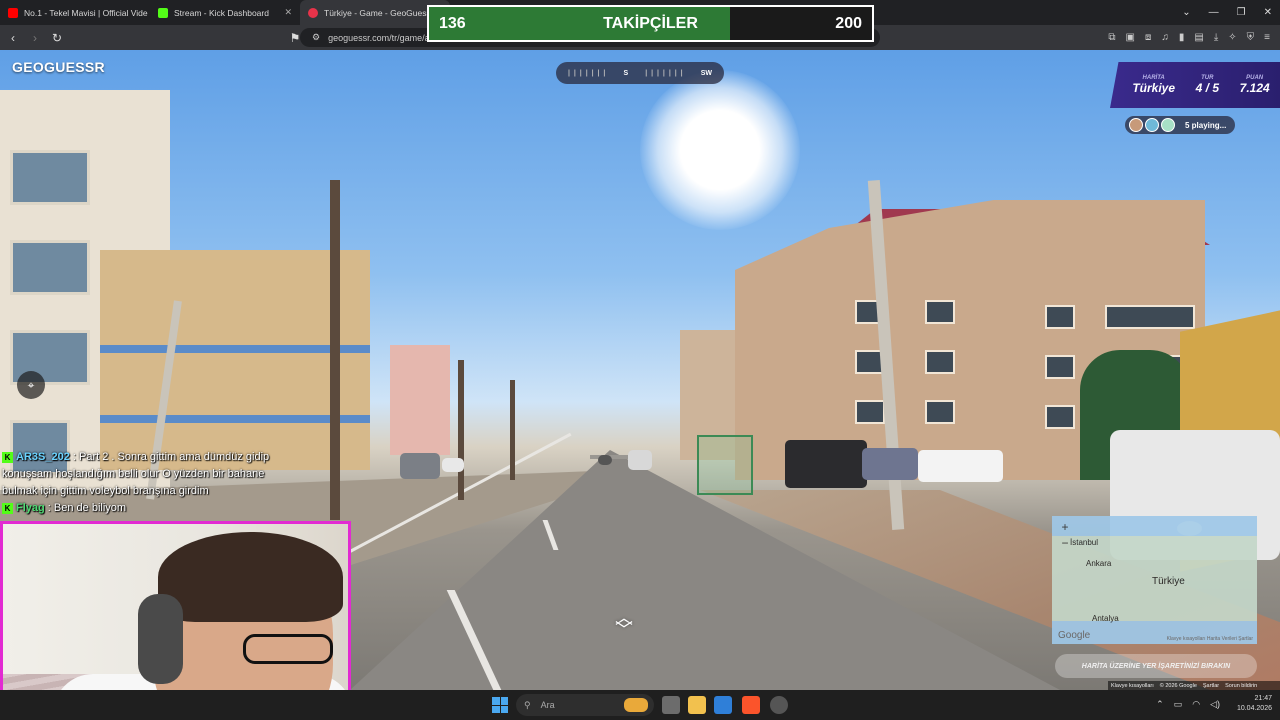  What do you see at coordinates (500, 705) in the screenshot?
I see `windows-start-icon` at bounding box center [500, 705].